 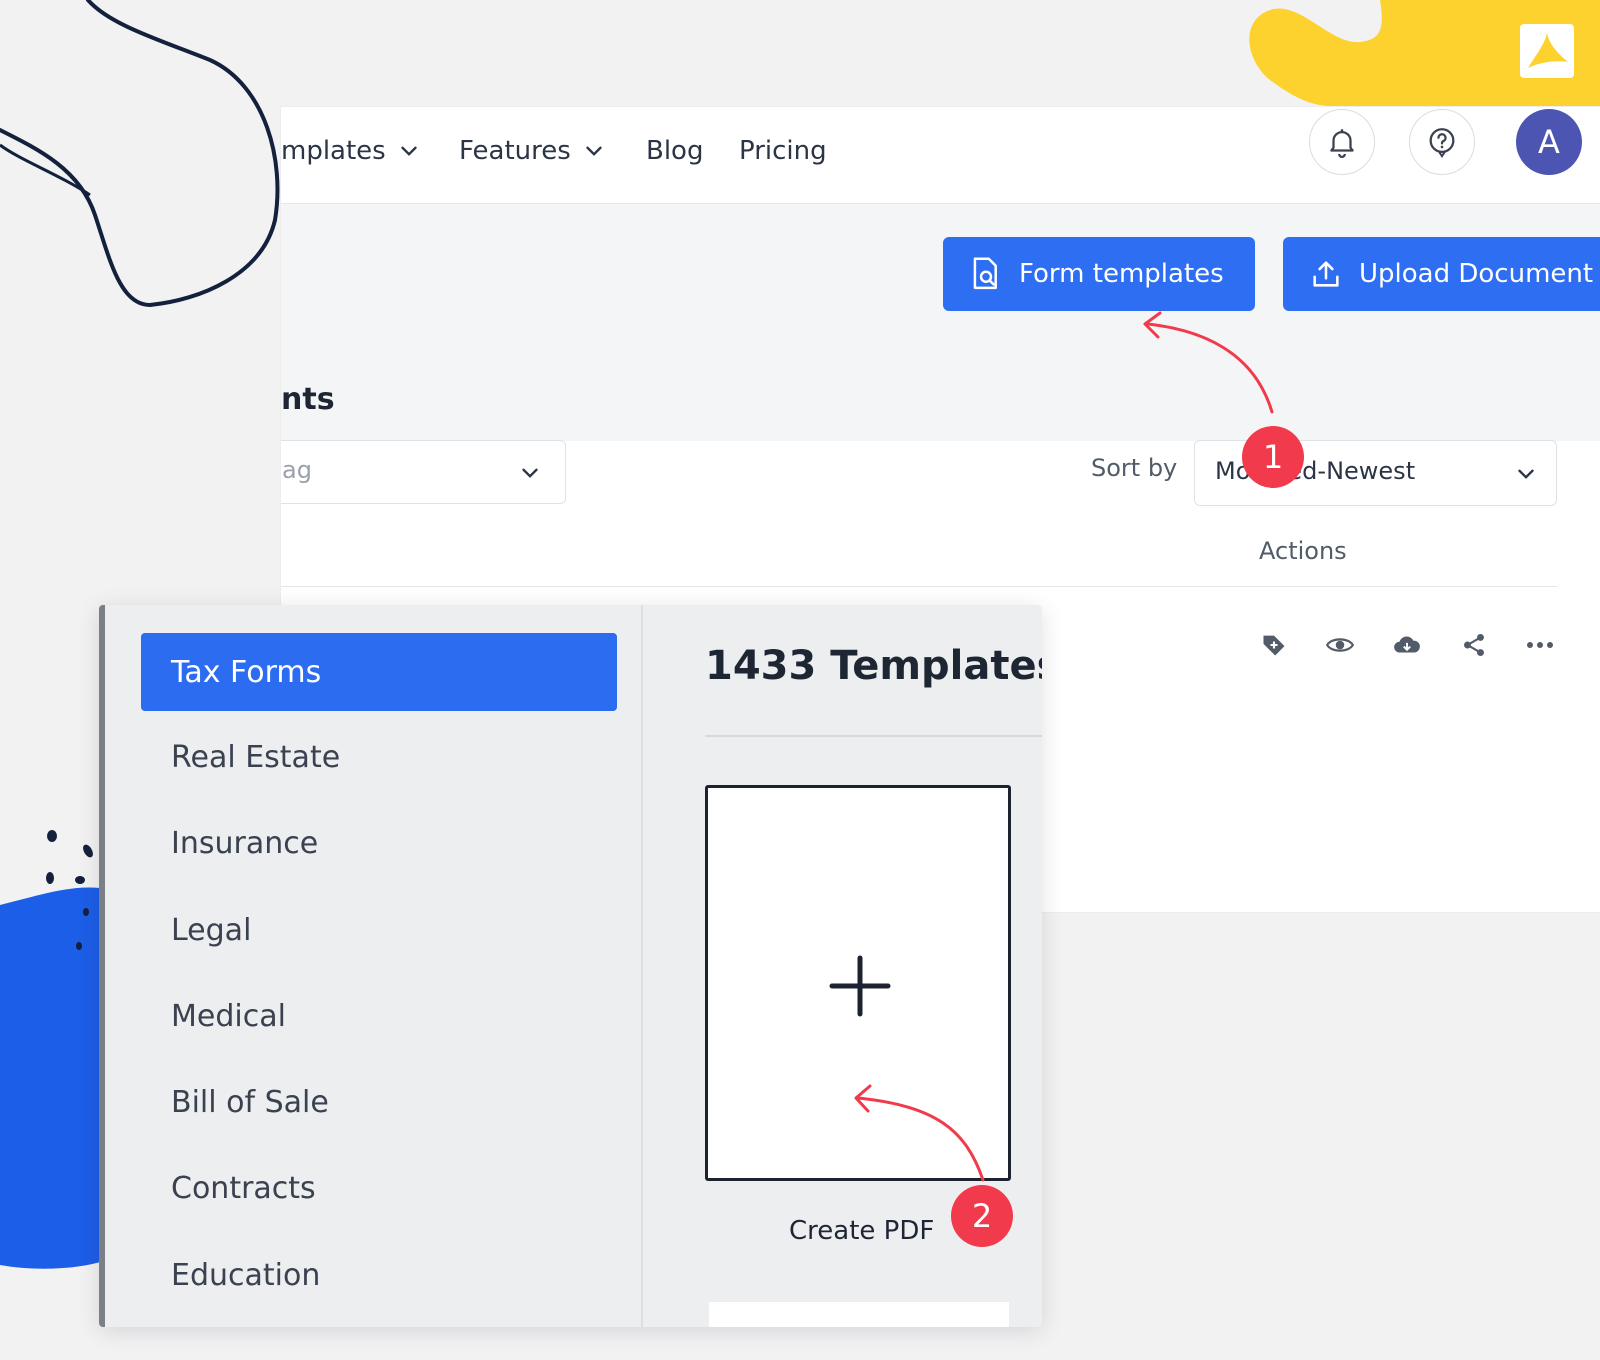 What do you see at coordinates (859, 1314) in the screenshot?
I see `template-card-partial` at bounding box center [859, 1314].